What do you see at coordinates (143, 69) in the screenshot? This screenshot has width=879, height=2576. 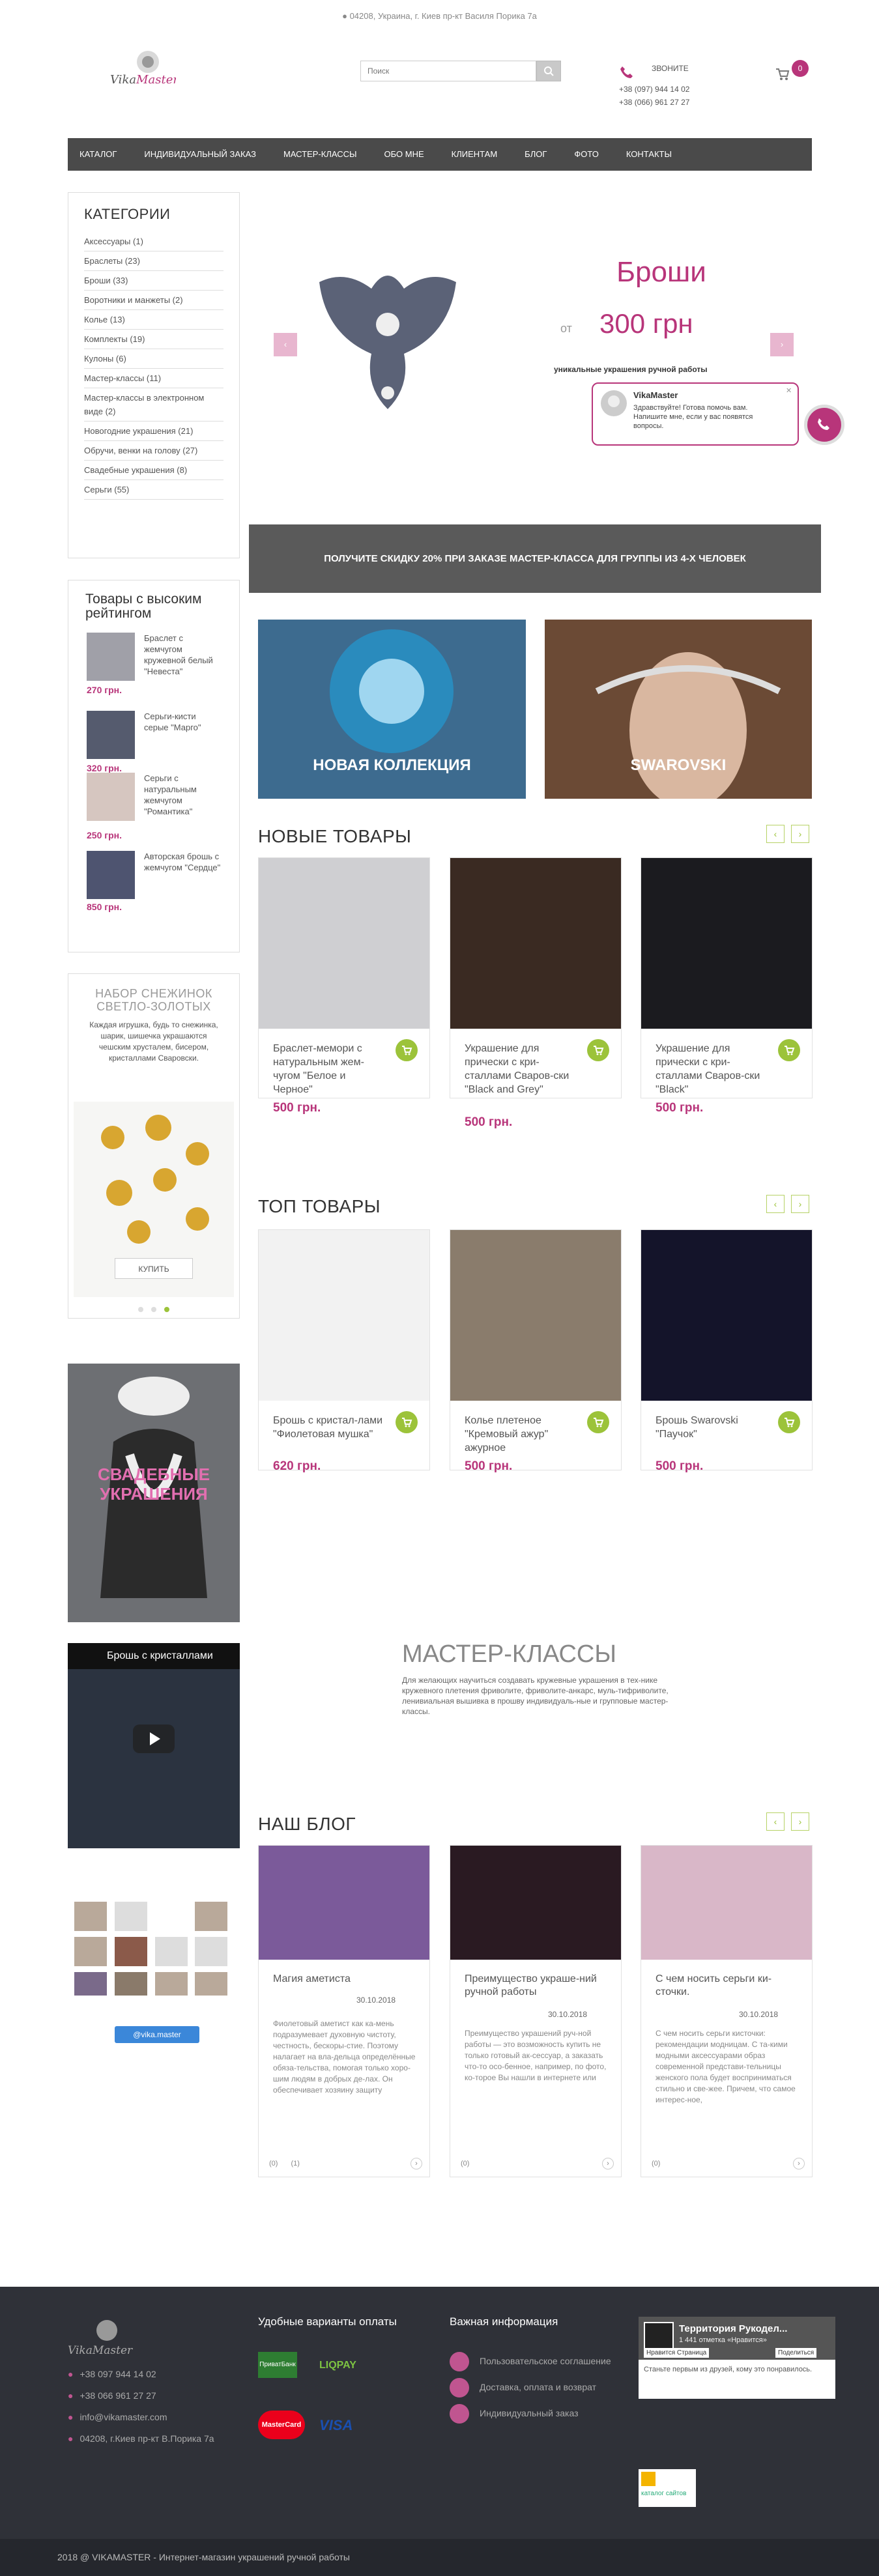 I see `site-logo: VikaMaster` at bounding box center [143, 69].